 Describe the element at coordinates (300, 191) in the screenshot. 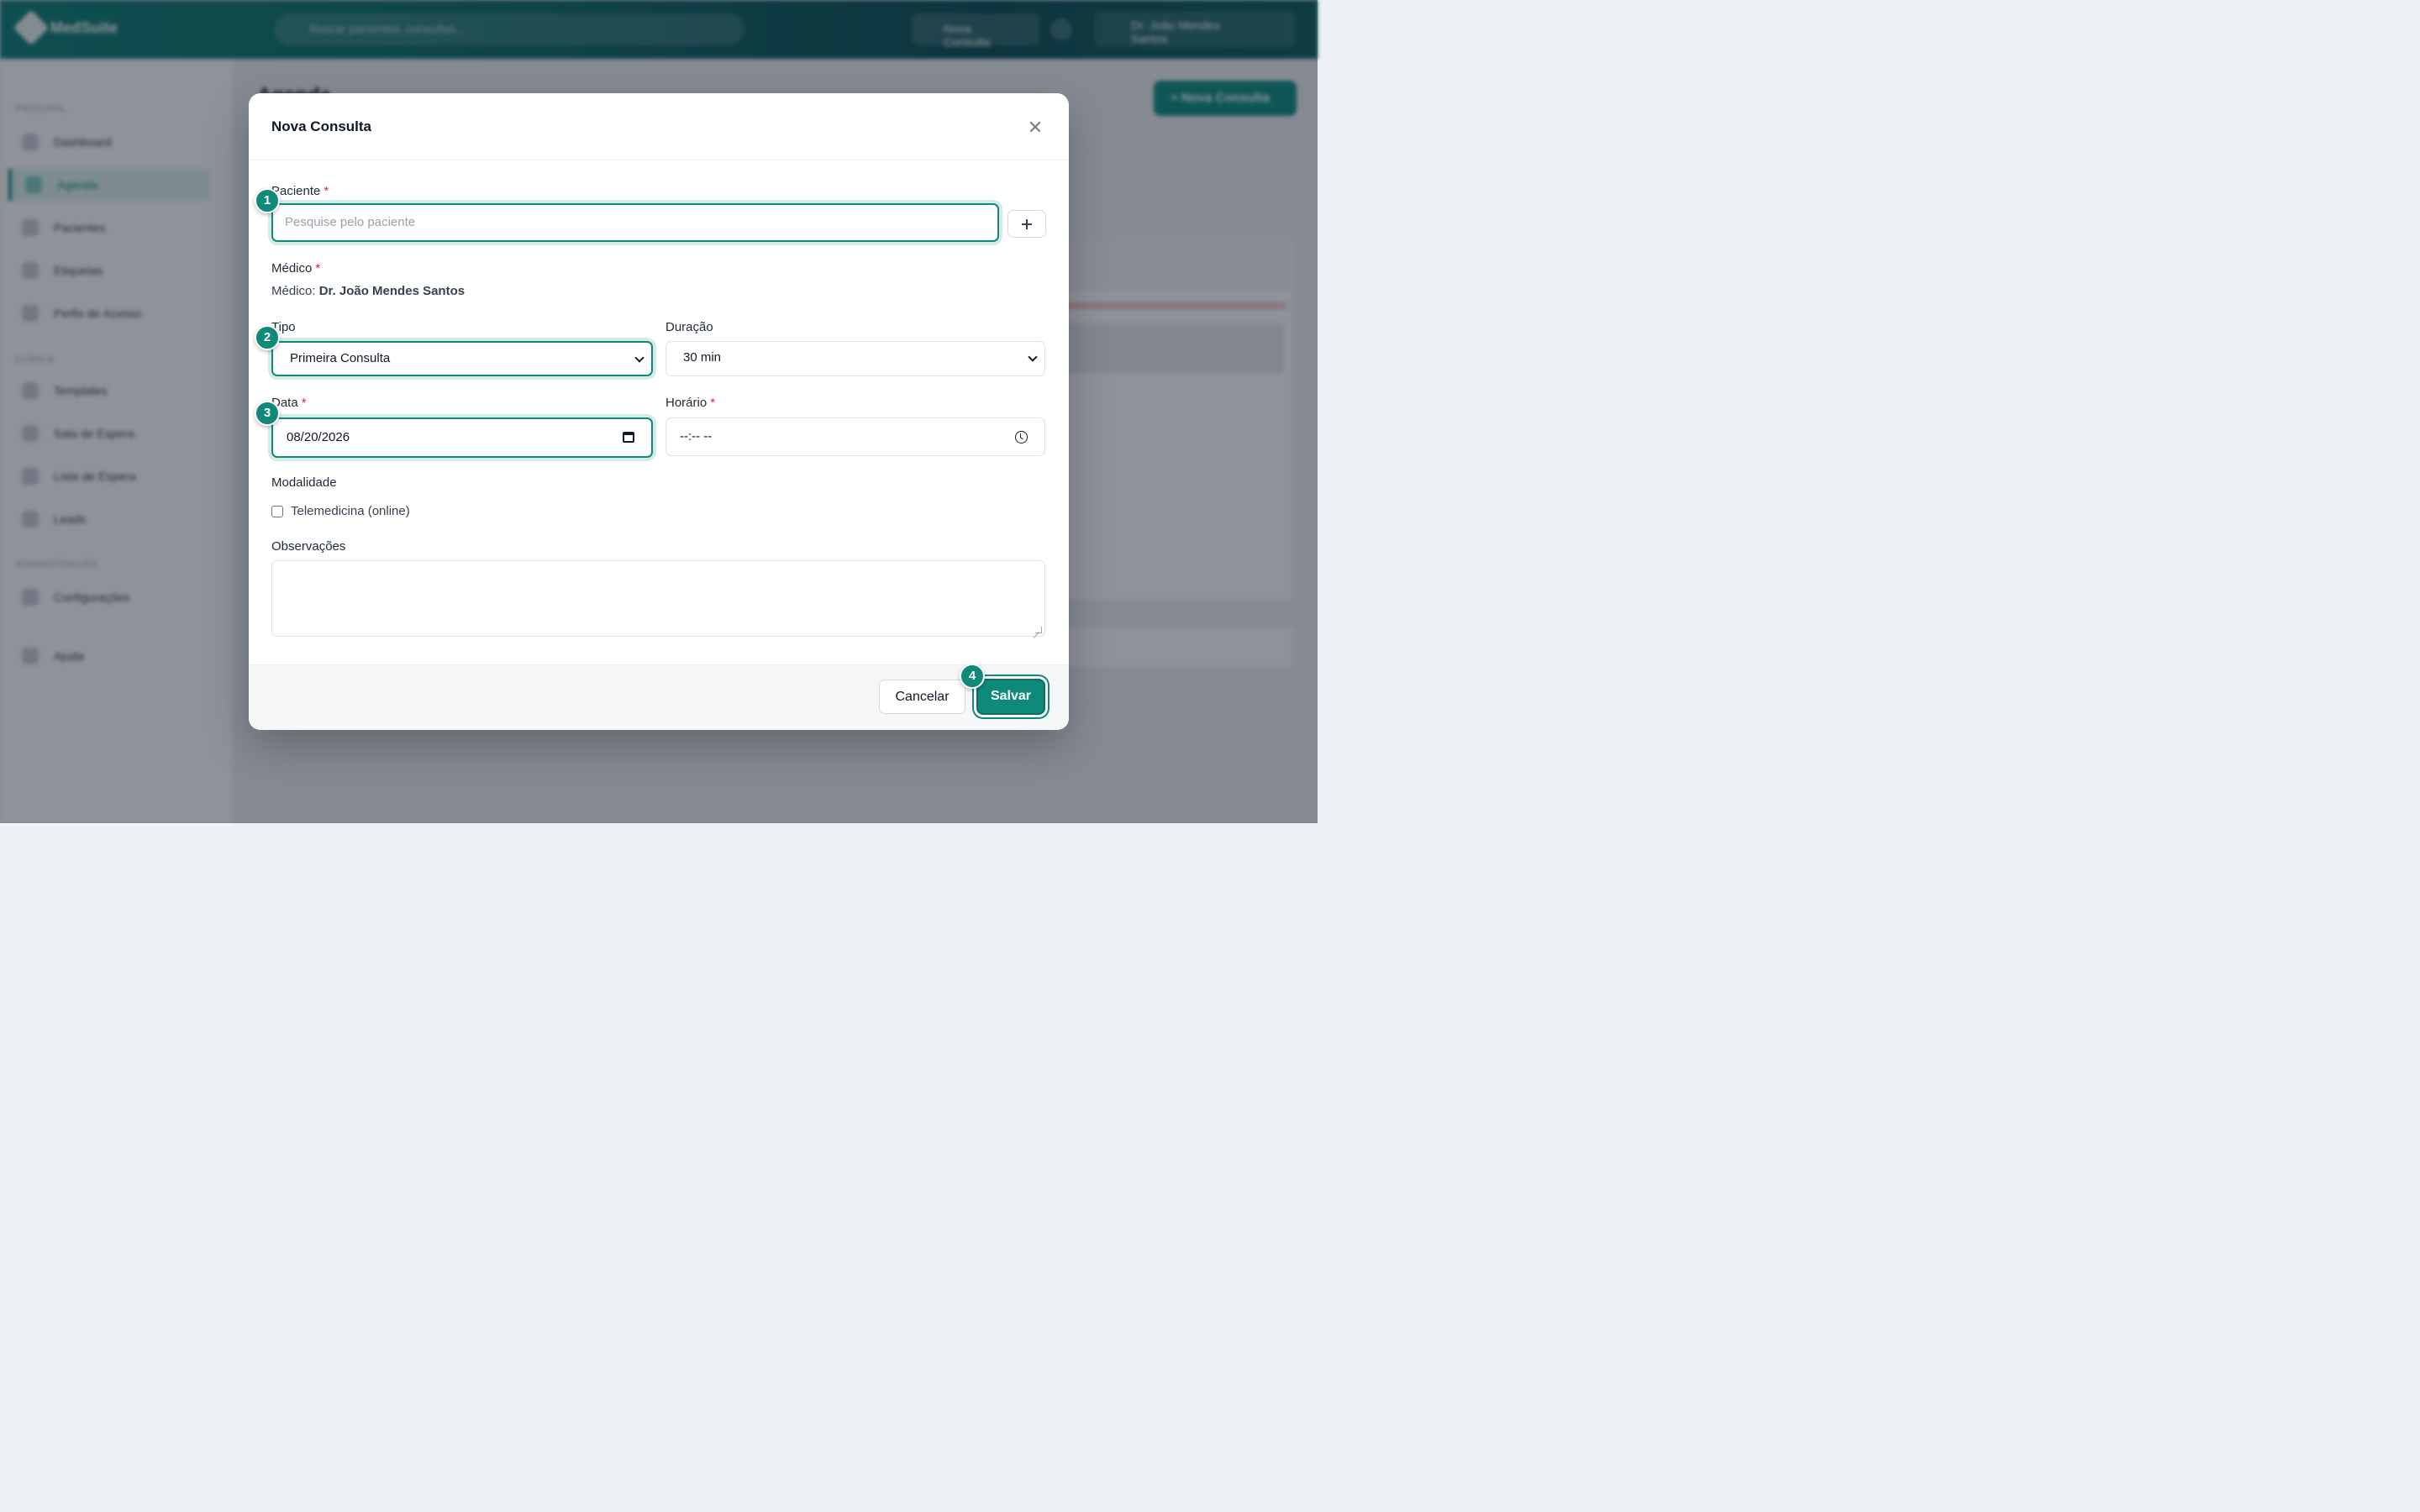

I see `patient-label: Paciente *` at that location.